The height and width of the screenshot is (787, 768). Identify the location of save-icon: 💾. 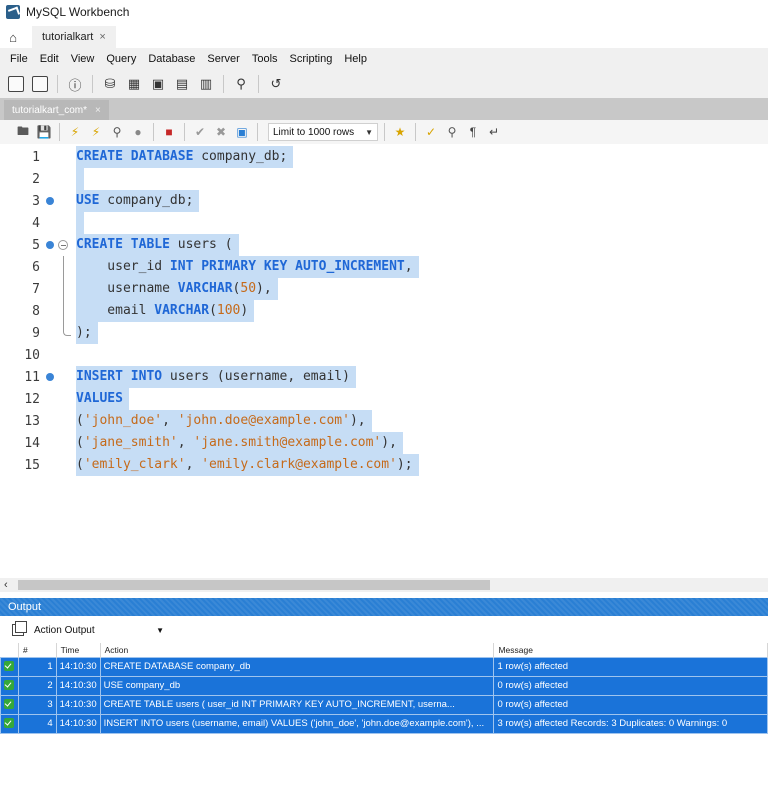
(44, 132).